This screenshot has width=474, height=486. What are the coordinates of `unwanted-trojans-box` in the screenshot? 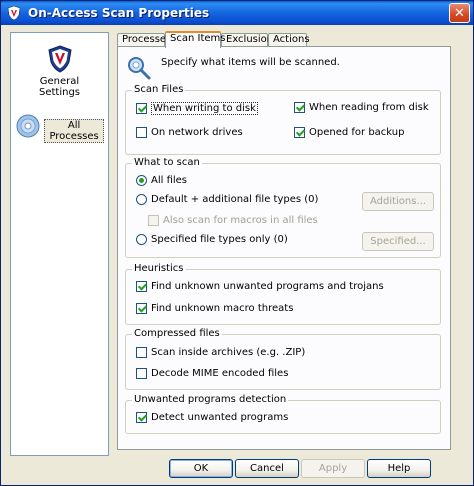 It's located at (141, 286).